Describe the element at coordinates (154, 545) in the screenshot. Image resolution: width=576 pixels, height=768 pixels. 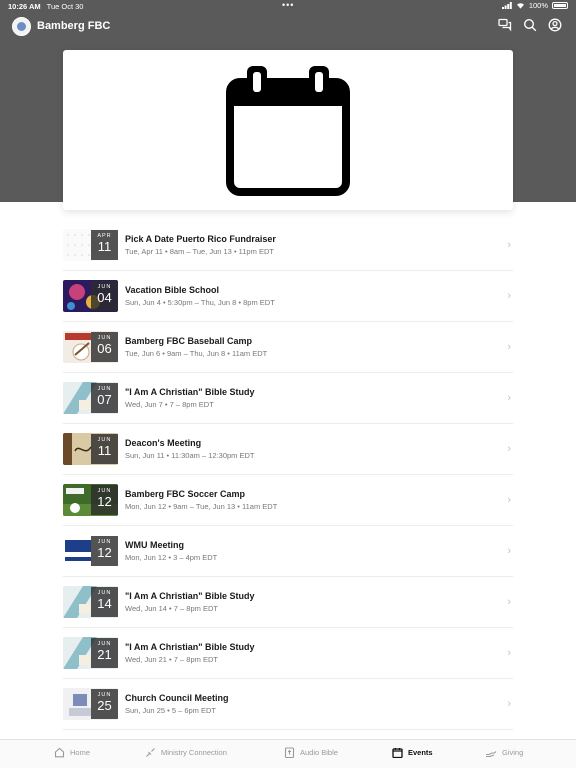
I see `event-title: WMU Meeting` at that location.